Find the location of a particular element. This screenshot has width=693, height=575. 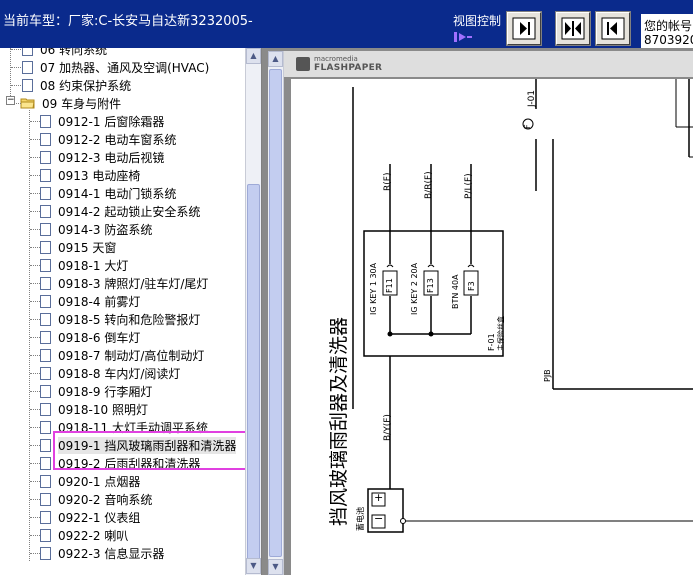

tree-document-item: 0912-3 电动后视镜 is located at coordinates (102, 157).